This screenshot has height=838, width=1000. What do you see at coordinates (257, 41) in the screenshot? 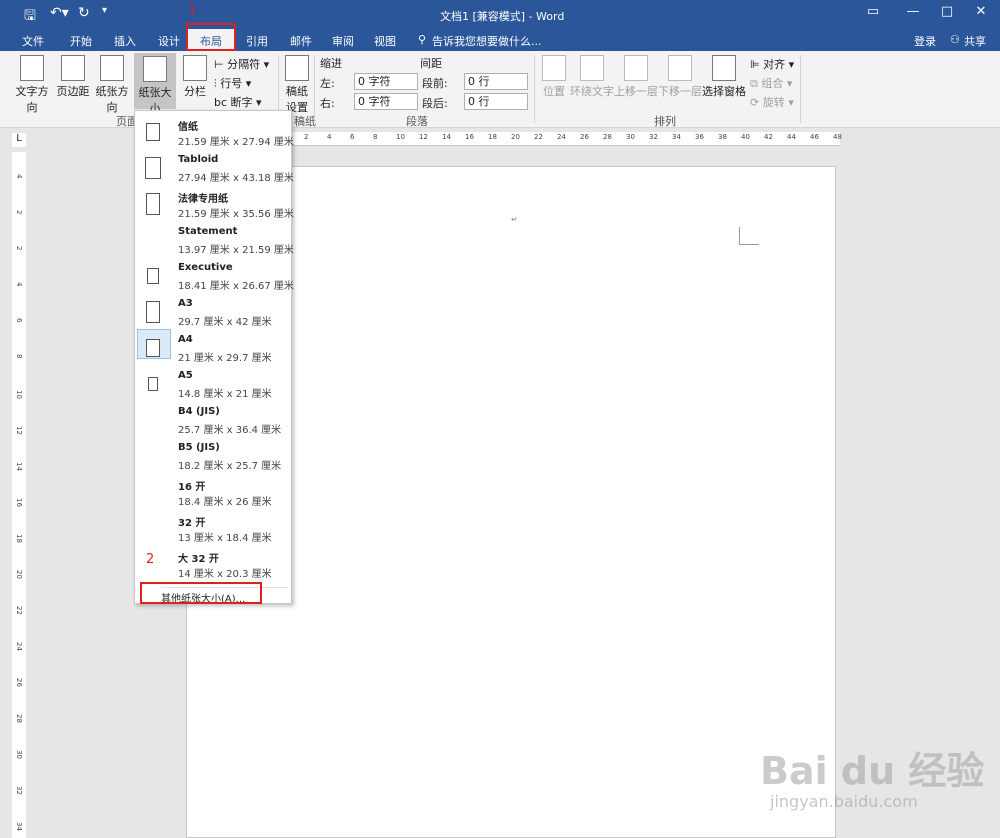
I see `tab-references: 引用` at bounding box center [257, 41].